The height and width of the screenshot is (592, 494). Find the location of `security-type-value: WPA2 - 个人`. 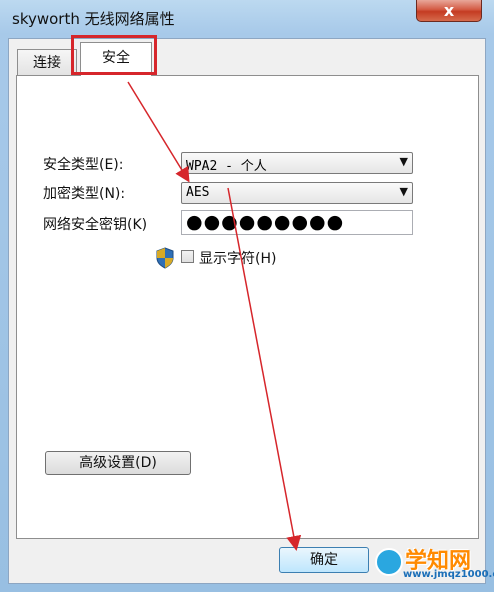

security-type-value: WPA2 - 个人 is located at coordinates (226, 166).